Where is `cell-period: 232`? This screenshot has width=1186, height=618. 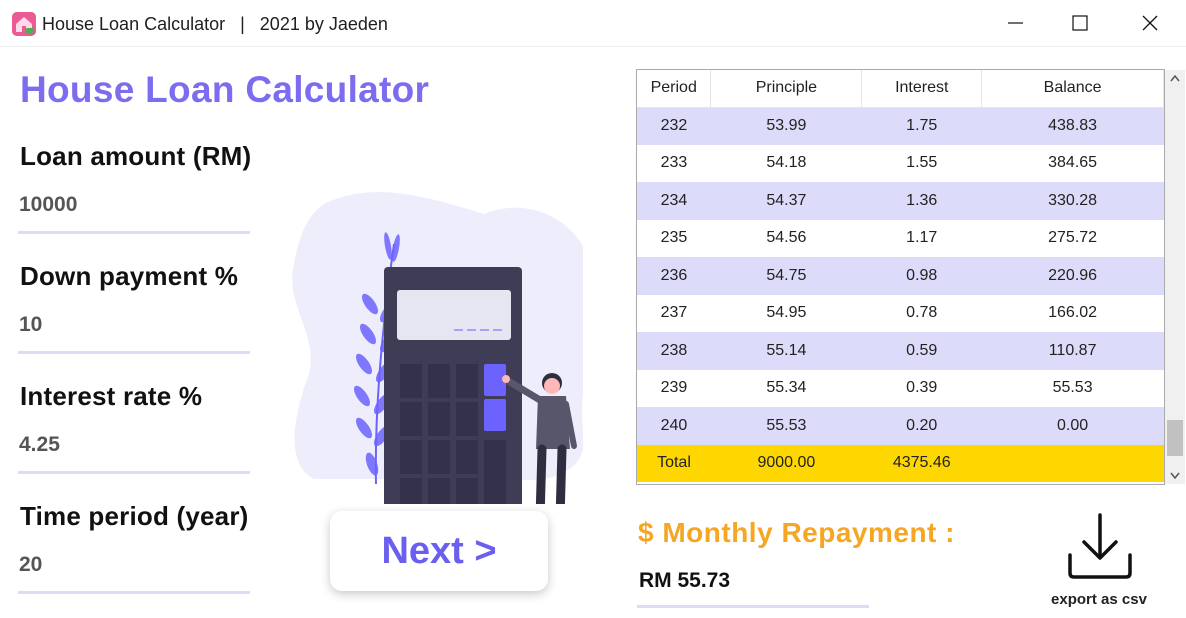 cell-period: 232 is located at coordinates (674, 126).